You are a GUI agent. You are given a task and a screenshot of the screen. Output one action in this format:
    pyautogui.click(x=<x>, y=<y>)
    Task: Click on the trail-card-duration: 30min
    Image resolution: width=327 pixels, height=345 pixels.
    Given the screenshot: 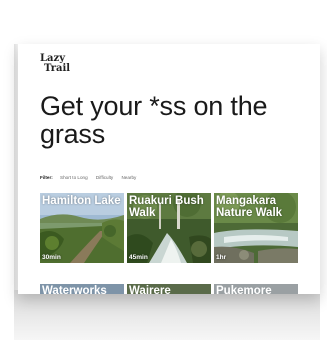 What is the action you would take?
    pyautogui.click(x=51, y=257)
    